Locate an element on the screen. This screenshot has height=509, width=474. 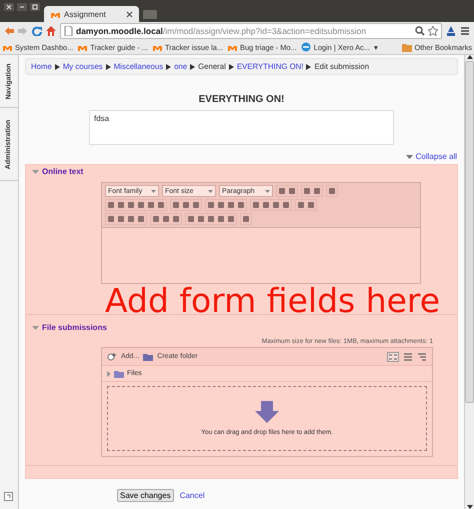
section-toggle: File submissions is located at coordinates (74, 327).